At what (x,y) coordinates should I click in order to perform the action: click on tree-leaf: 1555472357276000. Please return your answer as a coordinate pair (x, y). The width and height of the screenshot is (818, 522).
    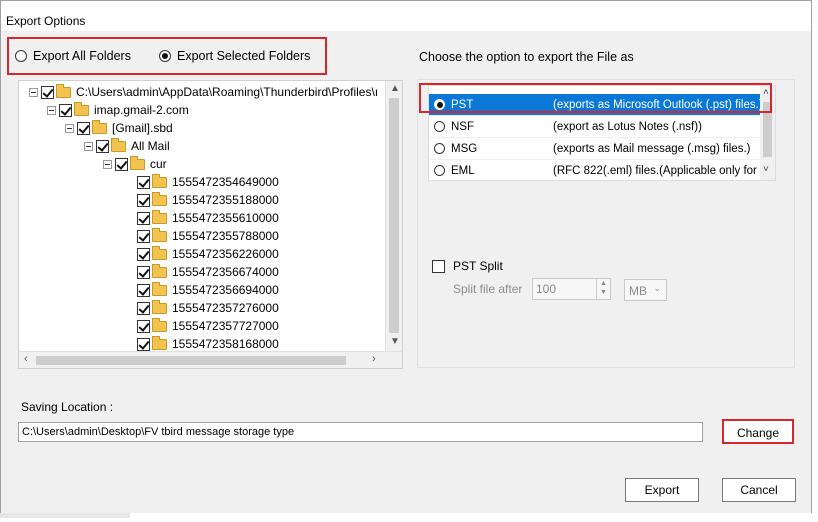
    Looking at the image, I should click on (208, 308).